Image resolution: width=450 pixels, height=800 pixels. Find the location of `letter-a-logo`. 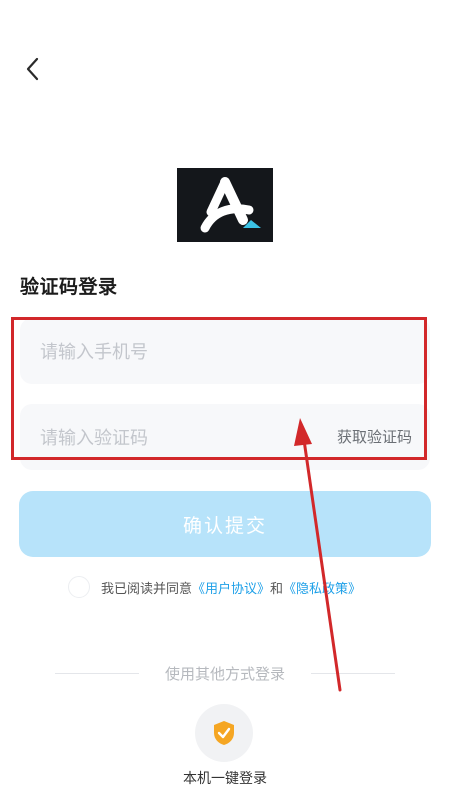

letter-a-logo is located at coordinates (230, 205).